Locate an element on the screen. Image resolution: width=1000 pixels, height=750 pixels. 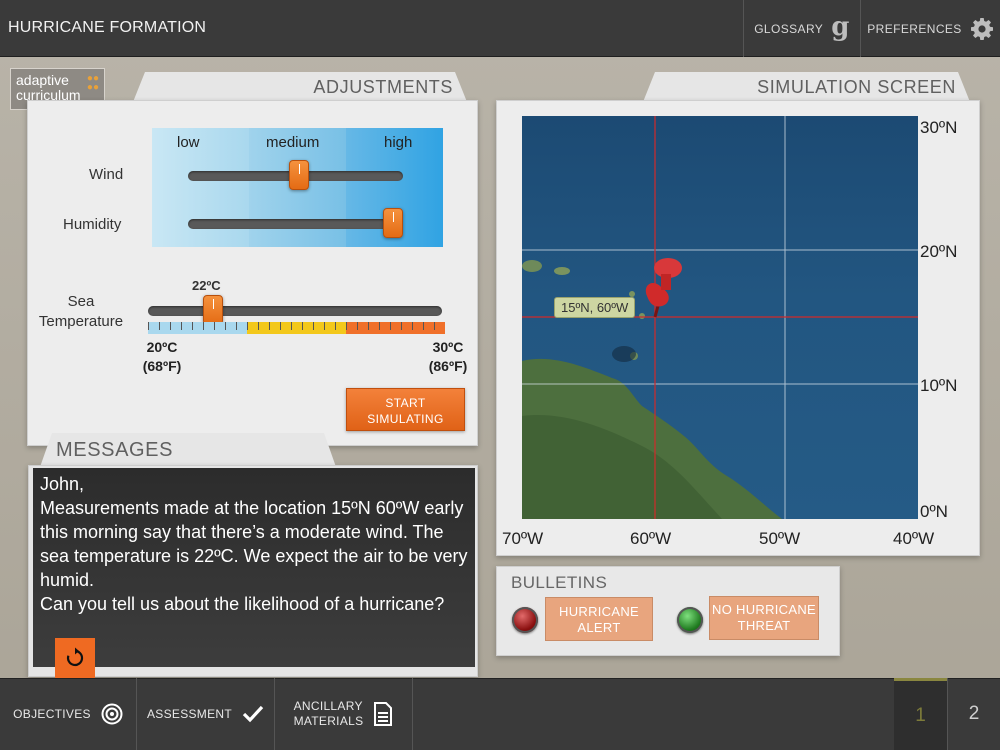
temperature-max-c: 30ºC is located at coordinates (448, 347).